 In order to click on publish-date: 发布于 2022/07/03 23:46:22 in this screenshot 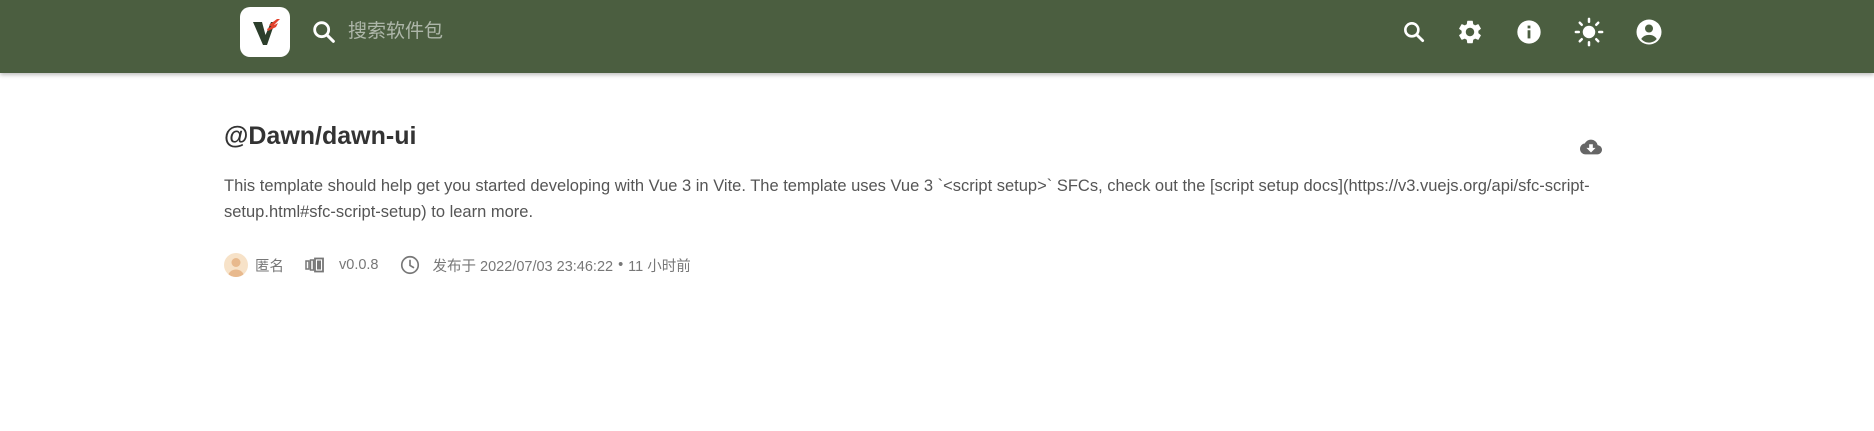, I will do `click(523, 266)`.